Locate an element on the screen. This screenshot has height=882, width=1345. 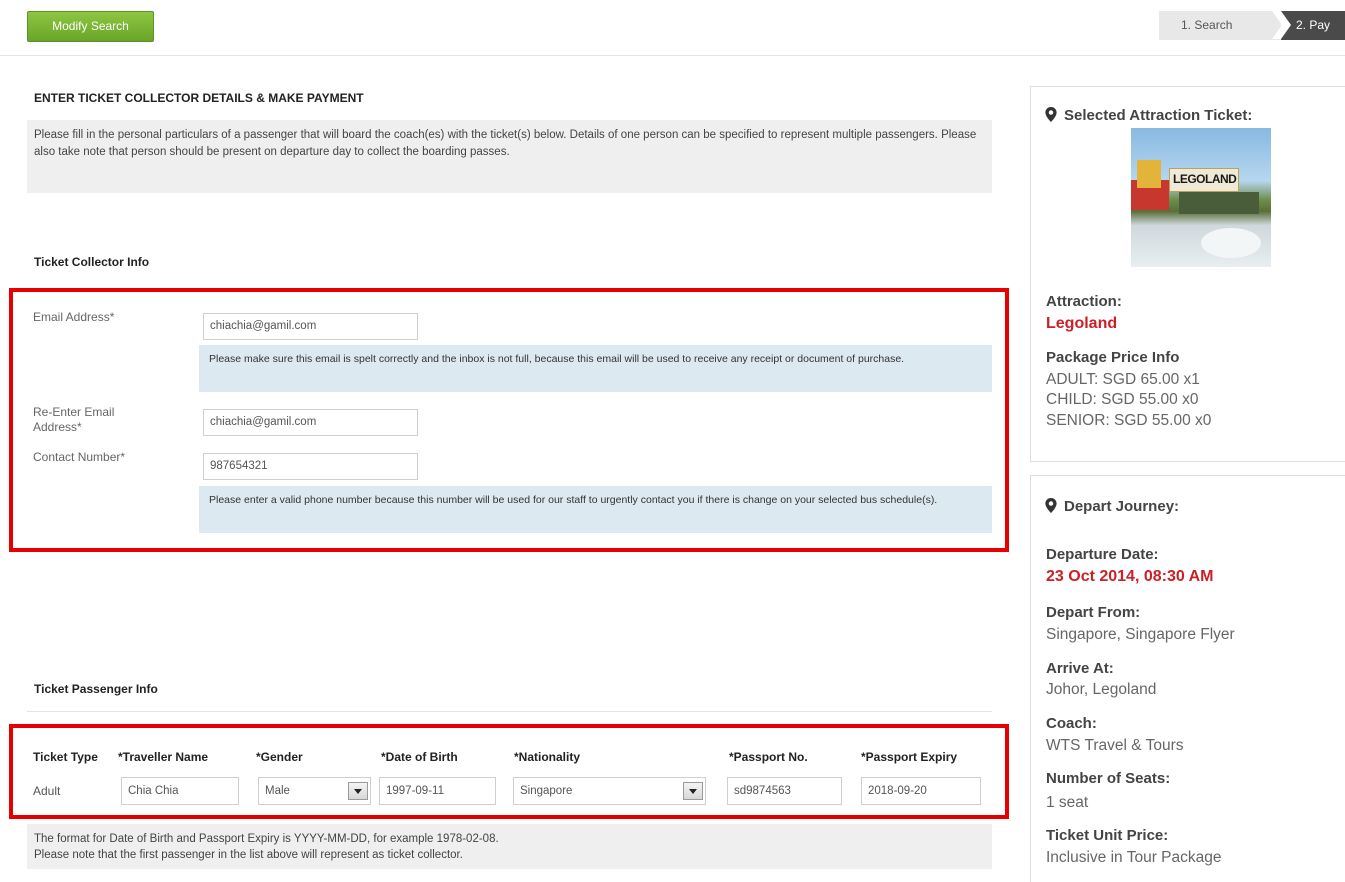
contact-number-field: 987654321 is located at coordinates (310, 466).